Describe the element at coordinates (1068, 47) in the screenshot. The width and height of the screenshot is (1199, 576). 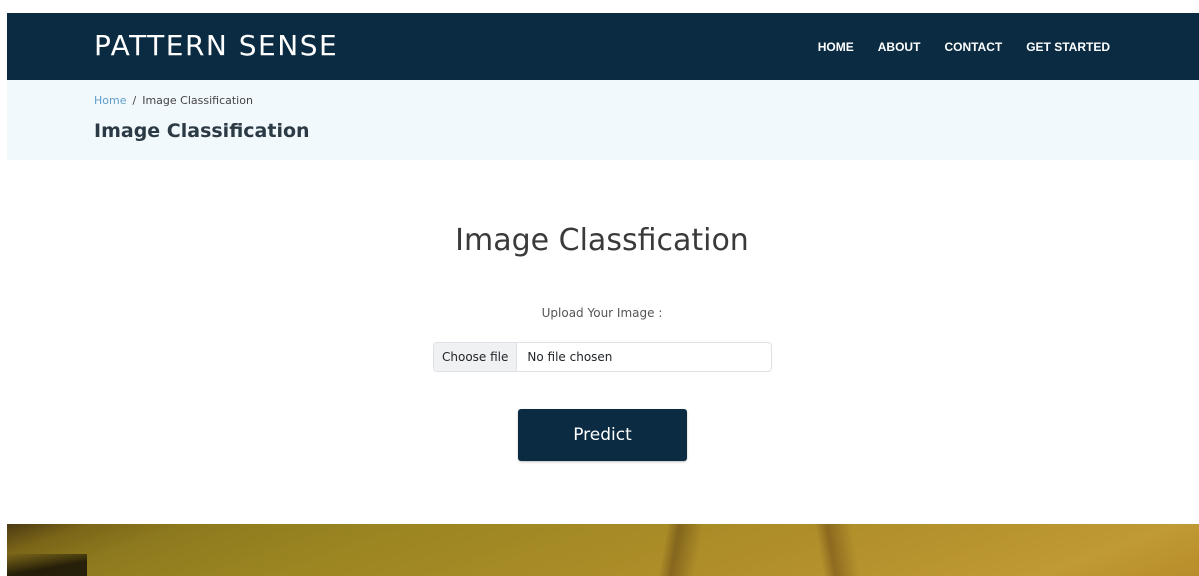
I see `nav-link-get-started: GET STARTED` at that location.